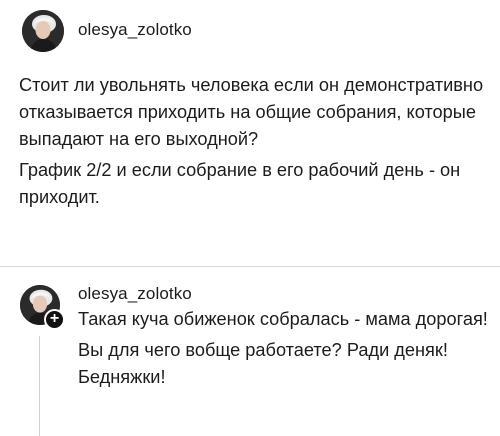 The height and width of the screenshot is (436, 500). I want to click on post-avatar, so click(43, 31).